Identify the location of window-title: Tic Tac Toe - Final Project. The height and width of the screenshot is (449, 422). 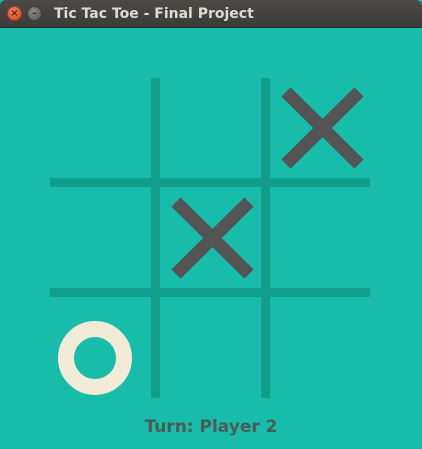
(154, 14).